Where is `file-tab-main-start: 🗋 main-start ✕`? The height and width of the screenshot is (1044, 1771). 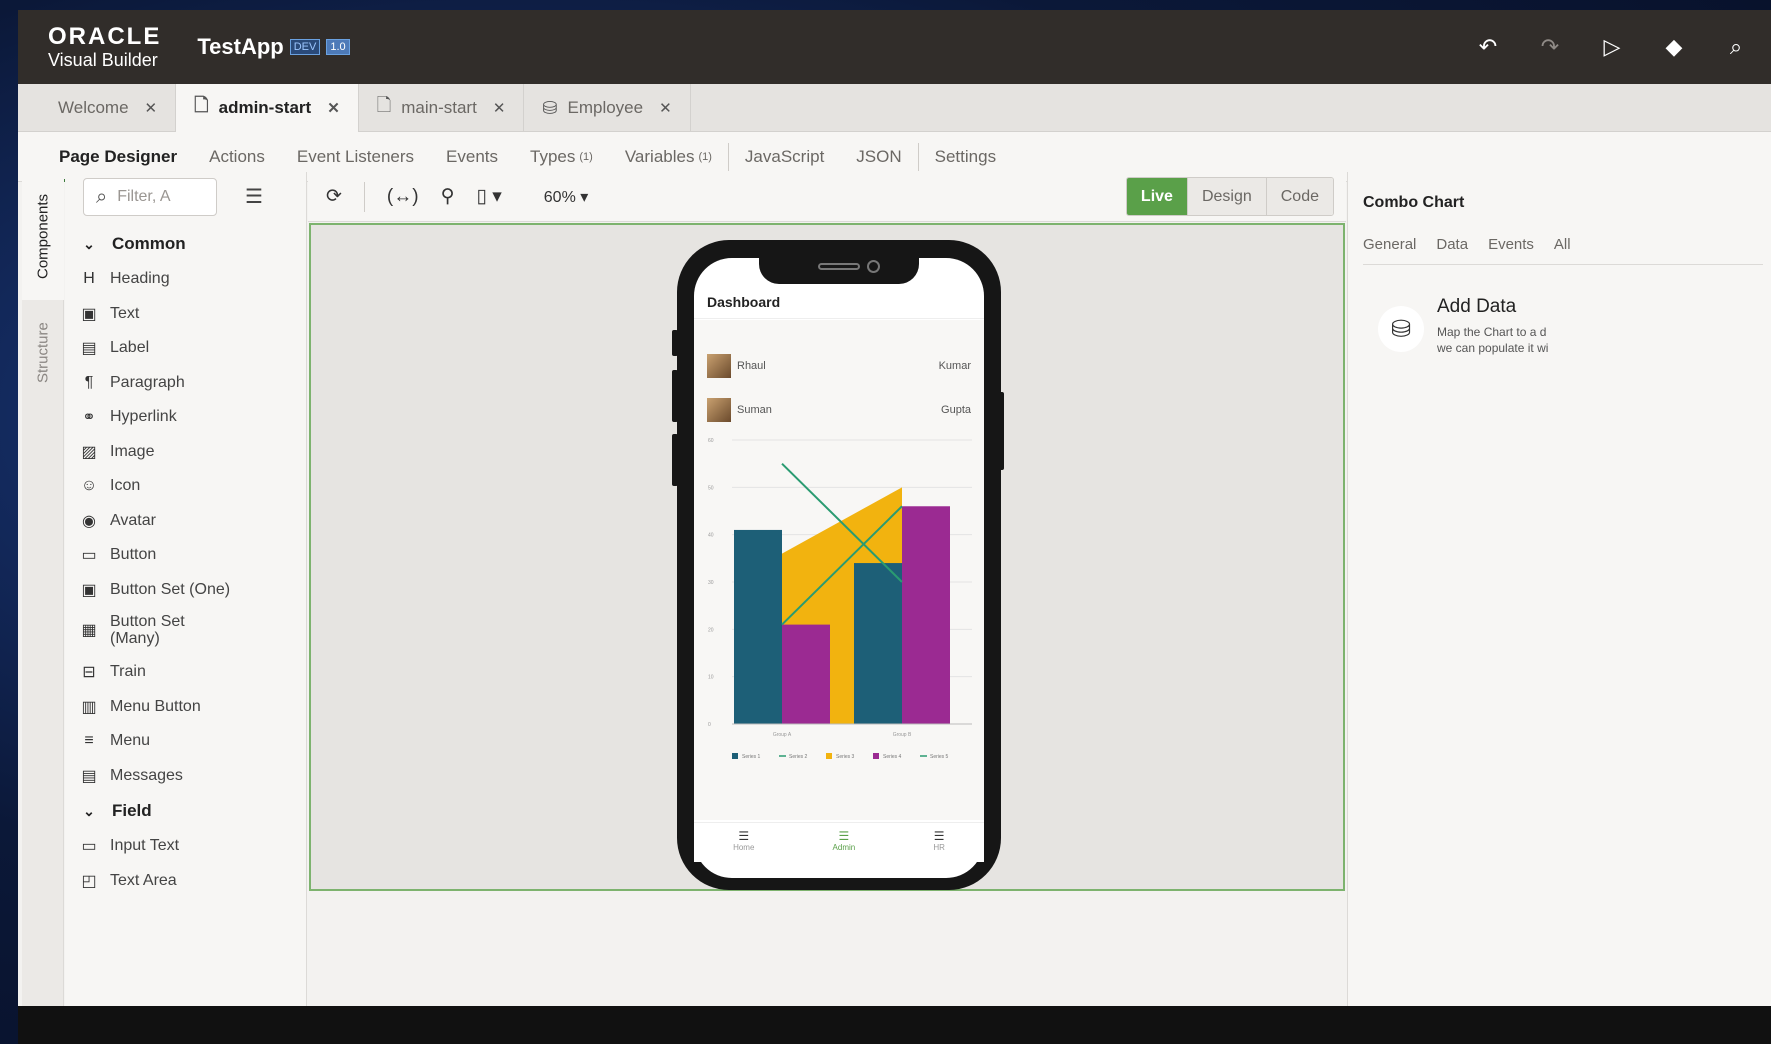
file-tab-main-start: 🗋 main-start ✕ is located at coordinates (442, 108).